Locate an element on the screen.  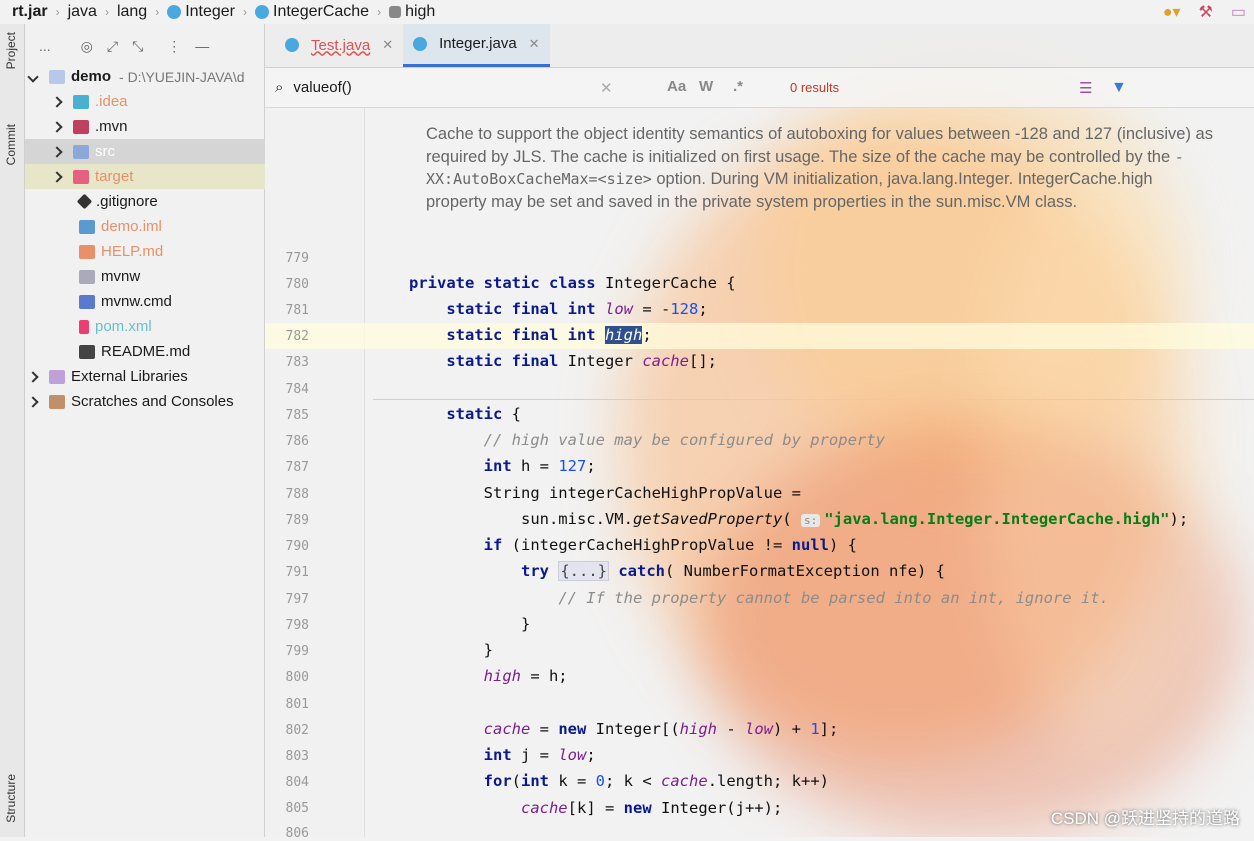
project-toolbar: ... ◎ ⤢ ⤡ ⋮ — is located at coordinates (144, 46).